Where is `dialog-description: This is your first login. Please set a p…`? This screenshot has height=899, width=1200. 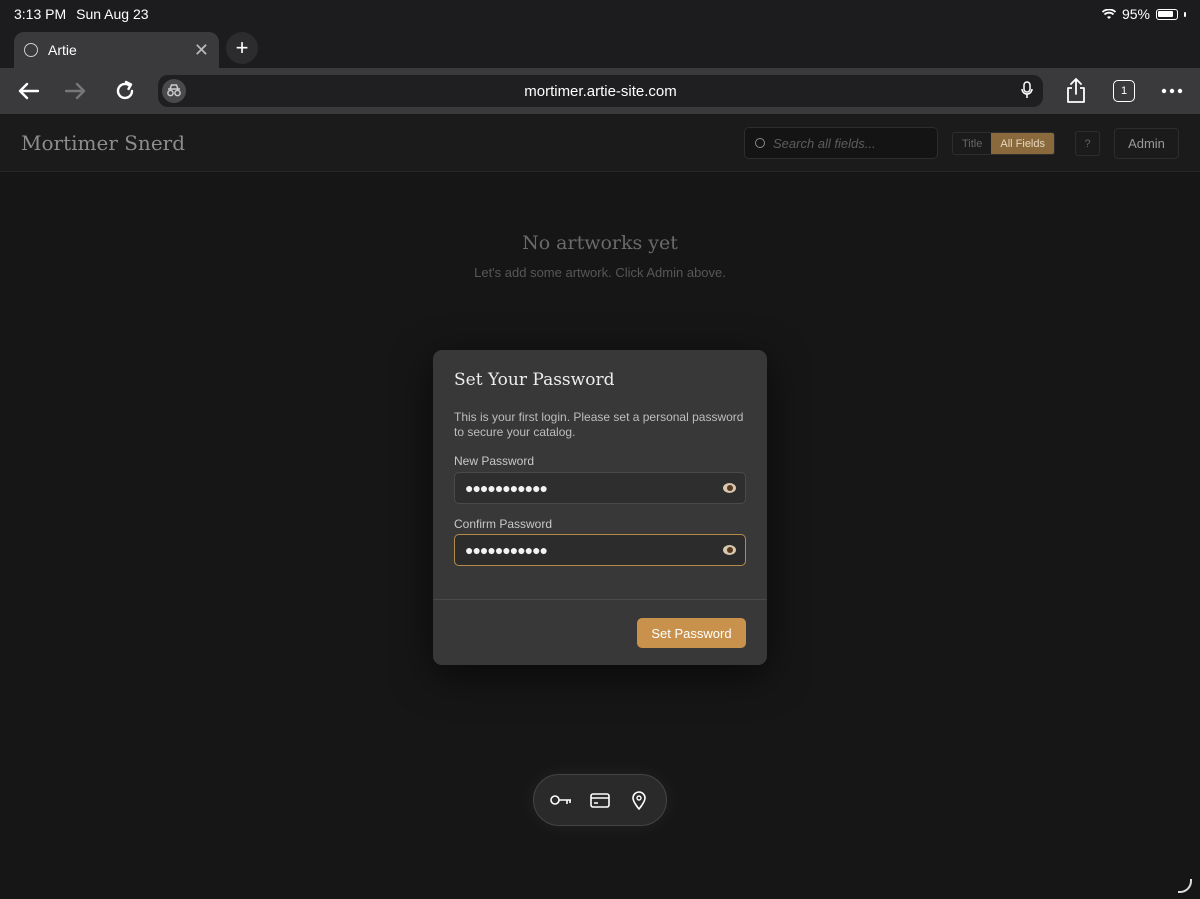 dialog-description: This is your first login. Please set a p… is located at coordinates (599, 424).